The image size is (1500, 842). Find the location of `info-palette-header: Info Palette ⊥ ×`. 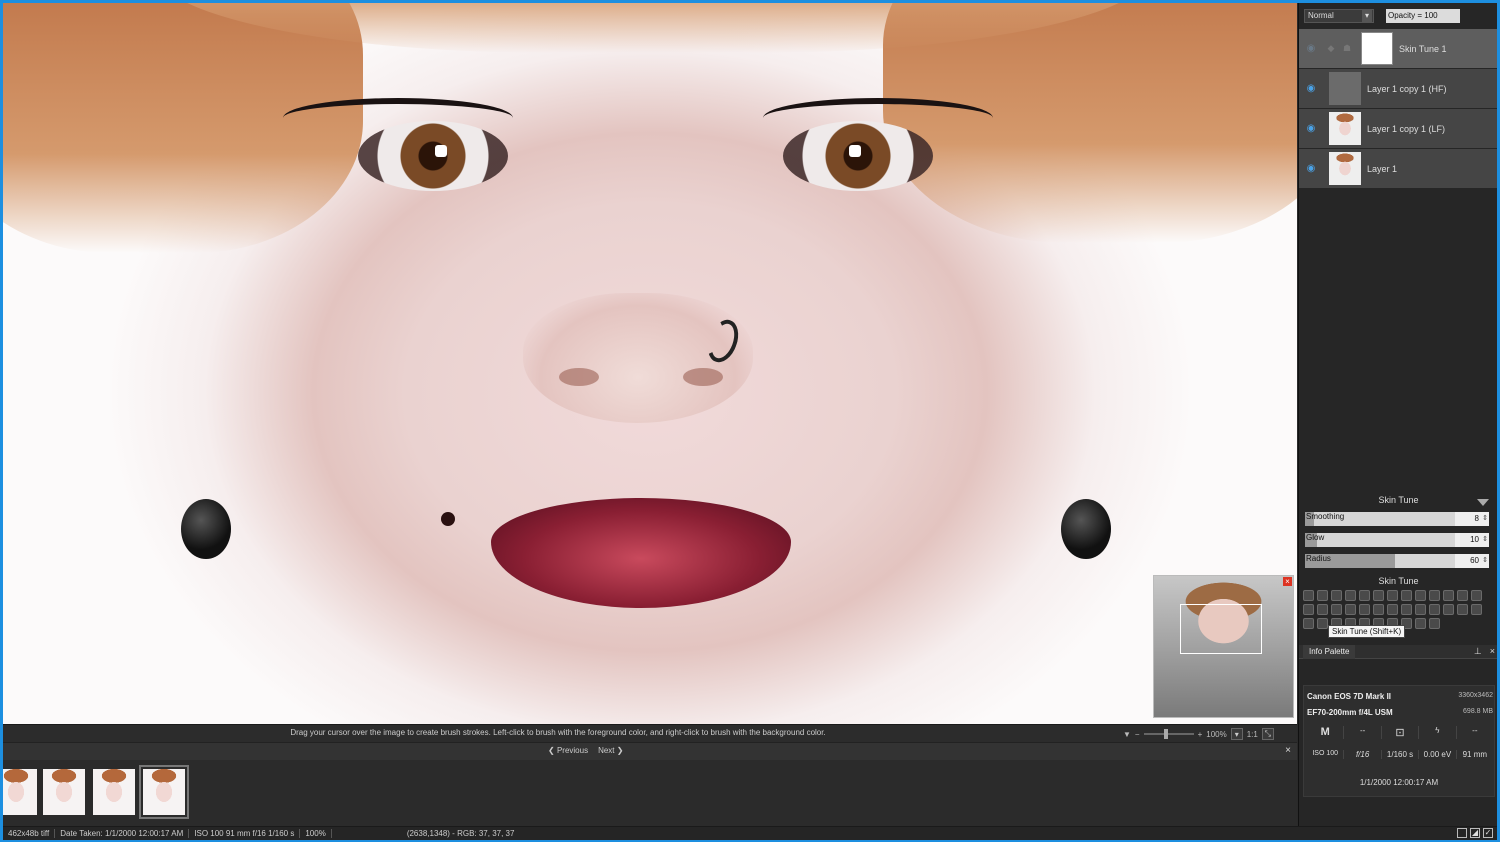

info-palette-header: Info Palette ⊥ × is located at coordinates (1398, 652).